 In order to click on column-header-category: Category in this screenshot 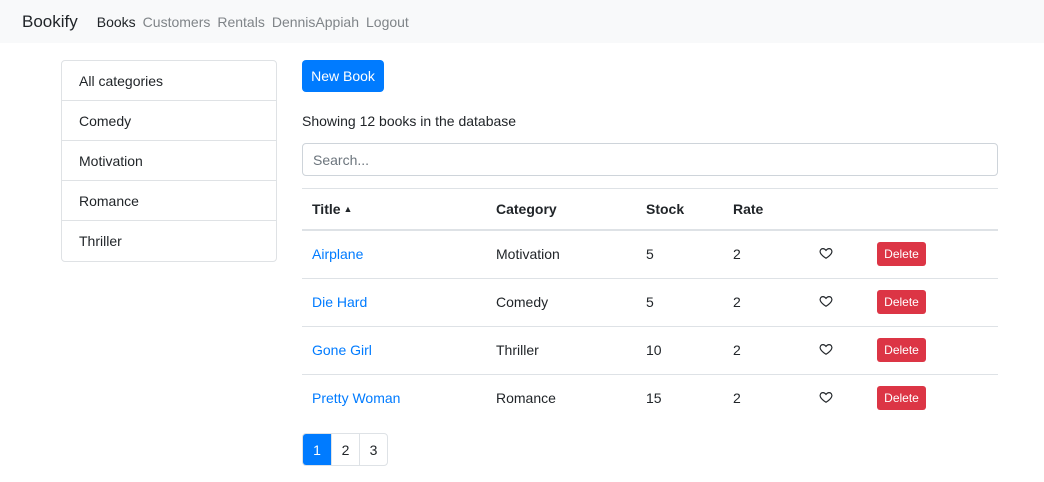, I will do `click(561, 209)`.